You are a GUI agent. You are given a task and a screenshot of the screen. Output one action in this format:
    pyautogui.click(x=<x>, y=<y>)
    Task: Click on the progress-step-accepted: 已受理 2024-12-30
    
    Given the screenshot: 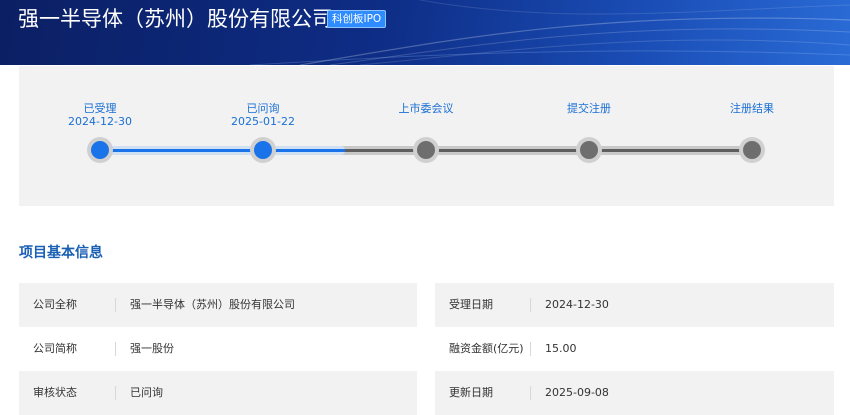 What is the action you would take?
    pyautogui.click(x=100, y=115)
    